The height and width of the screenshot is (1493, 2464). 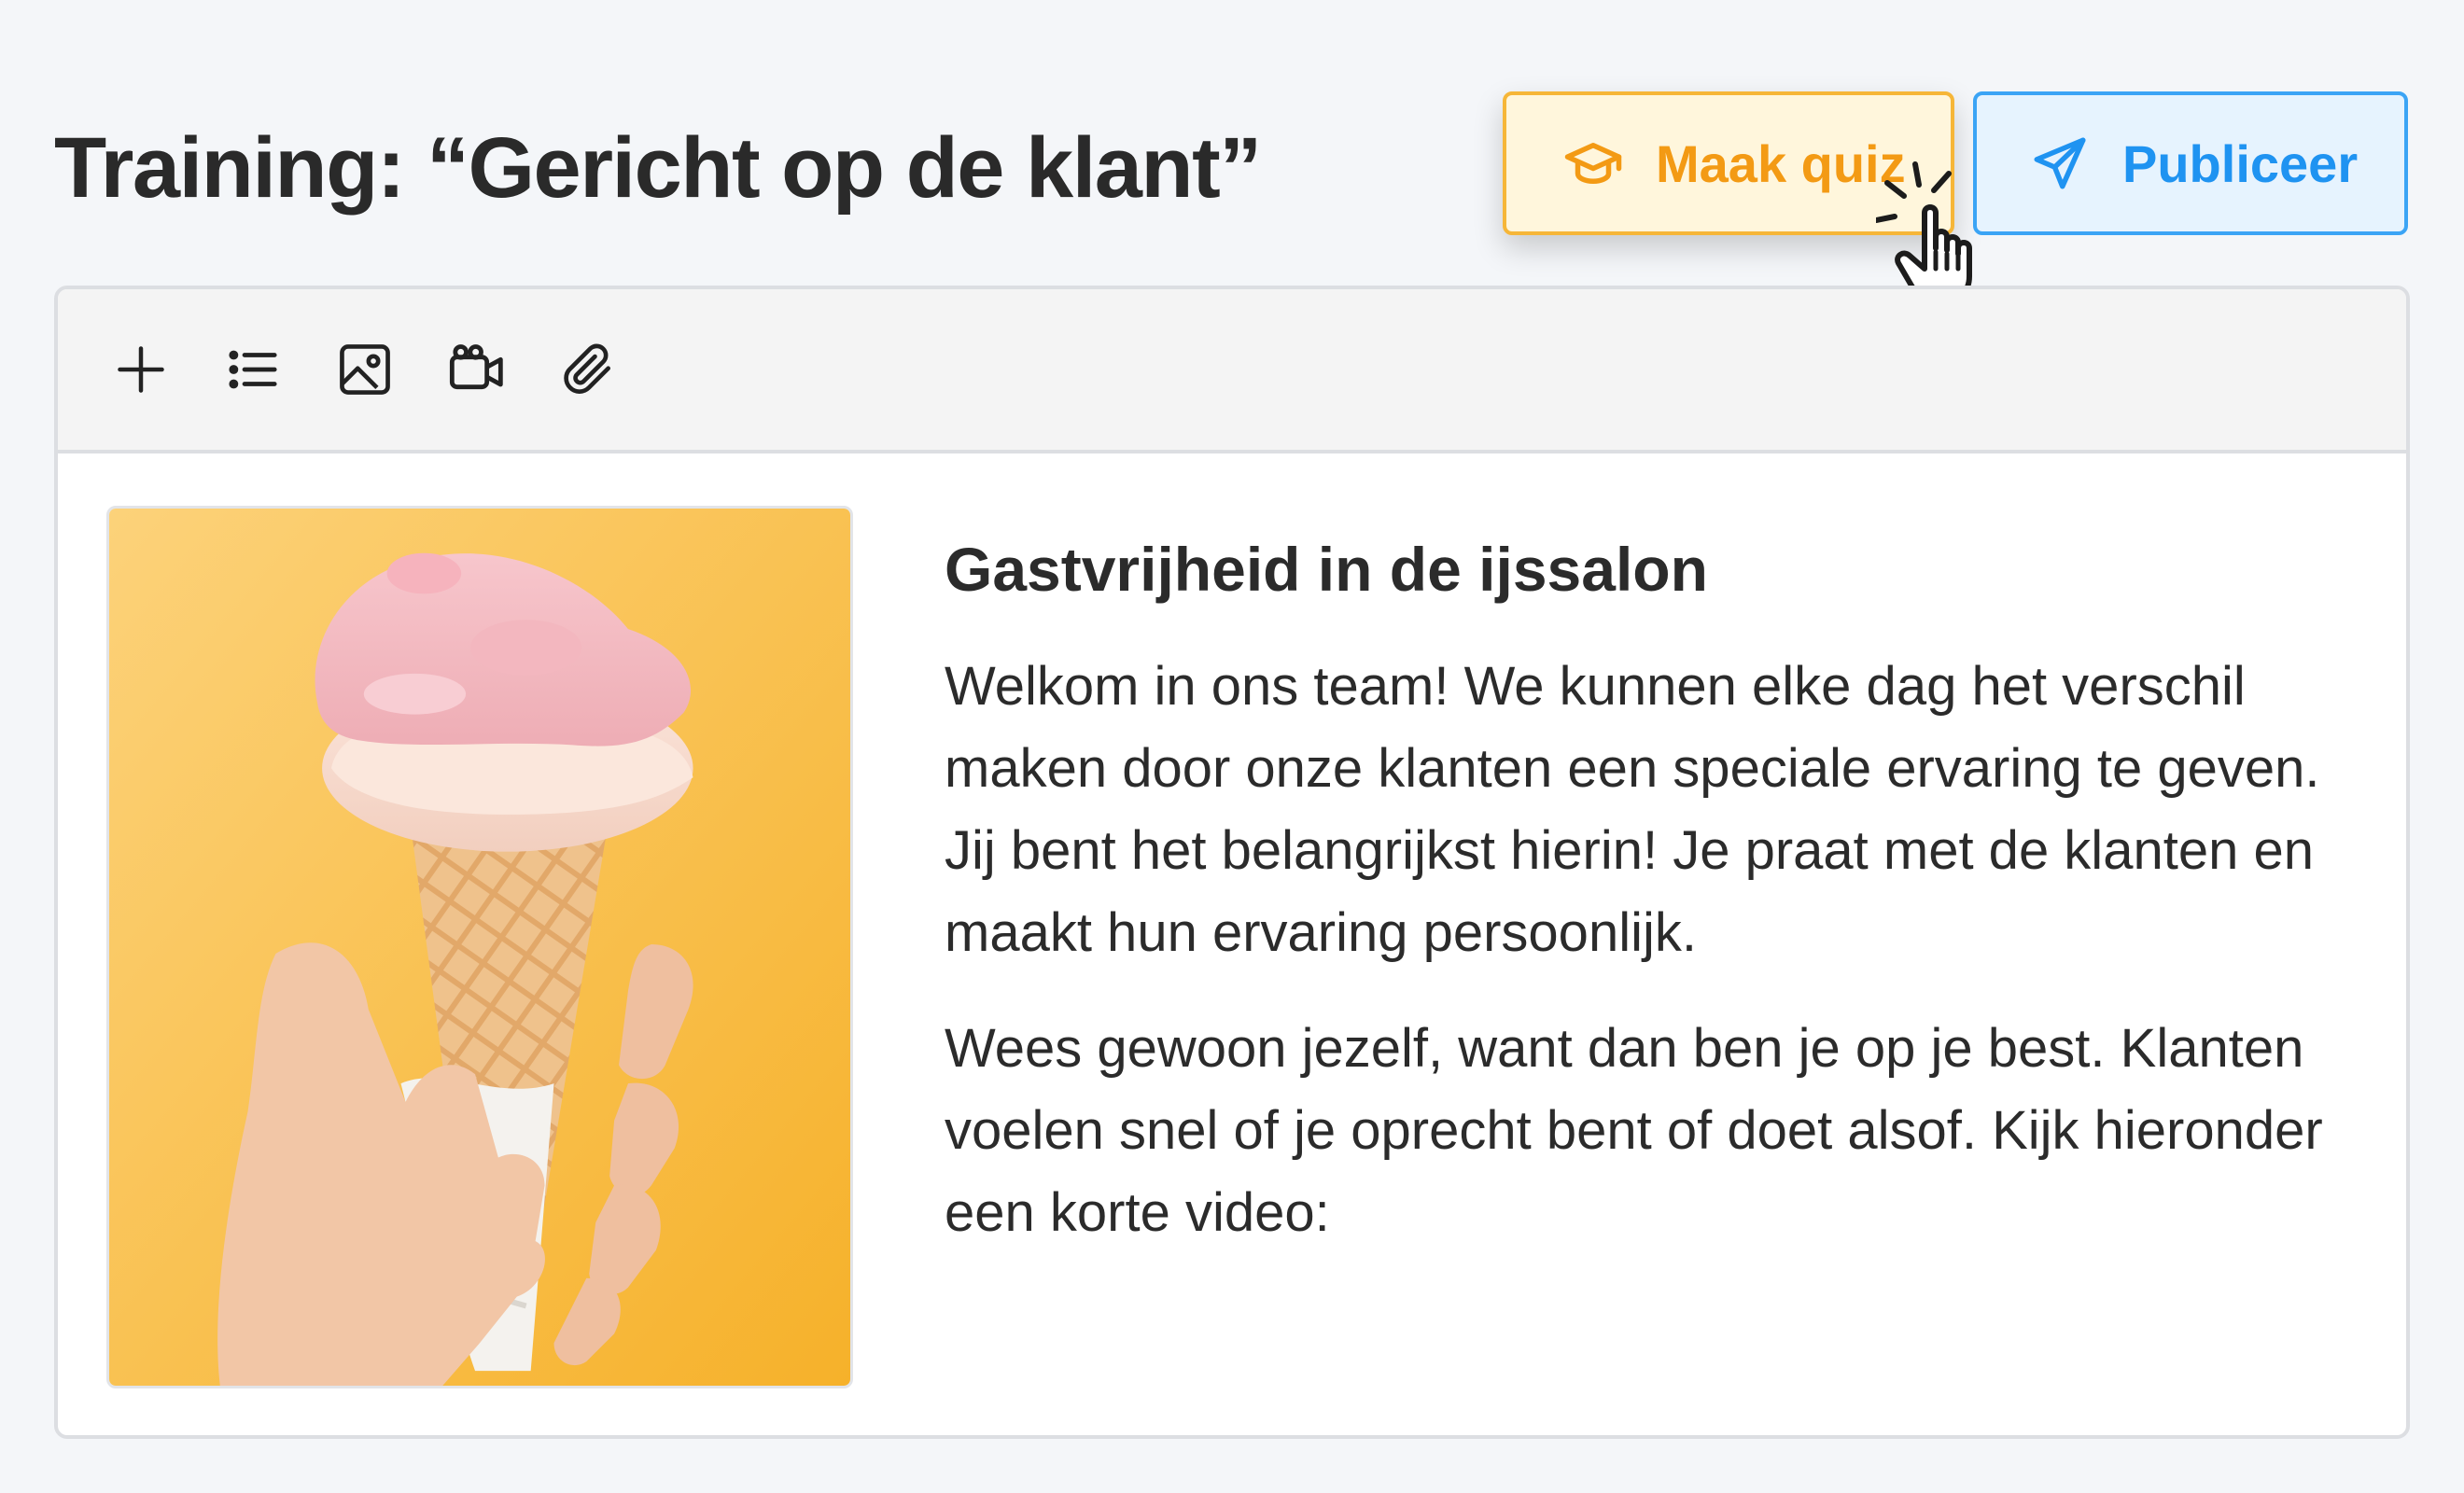 I want to click on graduation-cap-icon, so click(x=1593, y=164).